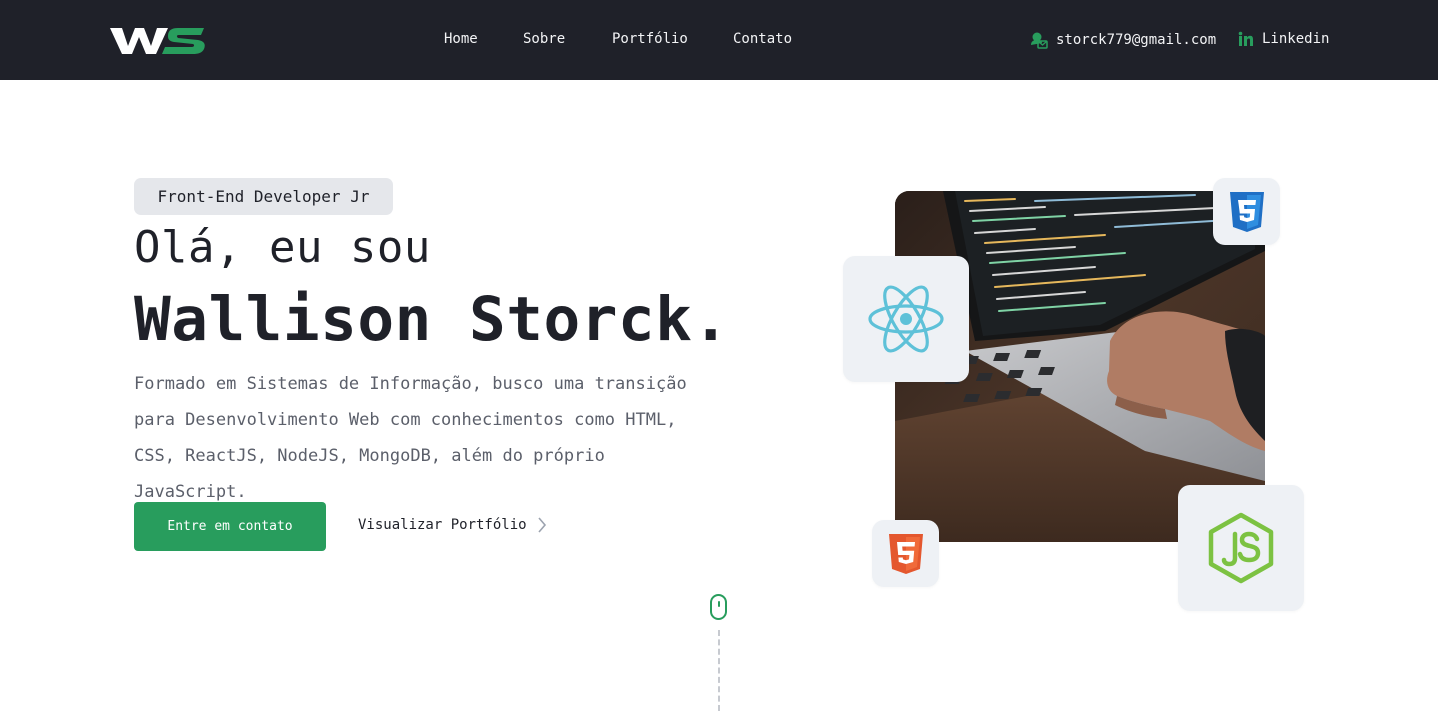 The height and width of the screenshot is (711, 1438). I want to click on html5-card, so click(905, 553).